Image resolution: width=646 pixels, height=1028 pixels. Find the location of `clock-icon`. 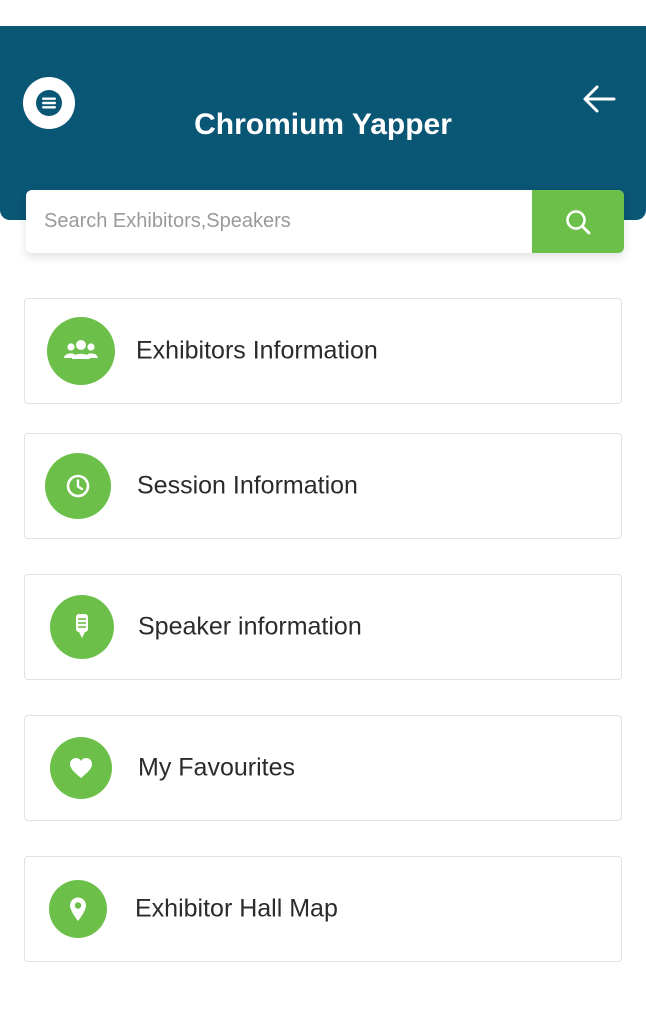

clock-icon is located at coordinates (78, 486).